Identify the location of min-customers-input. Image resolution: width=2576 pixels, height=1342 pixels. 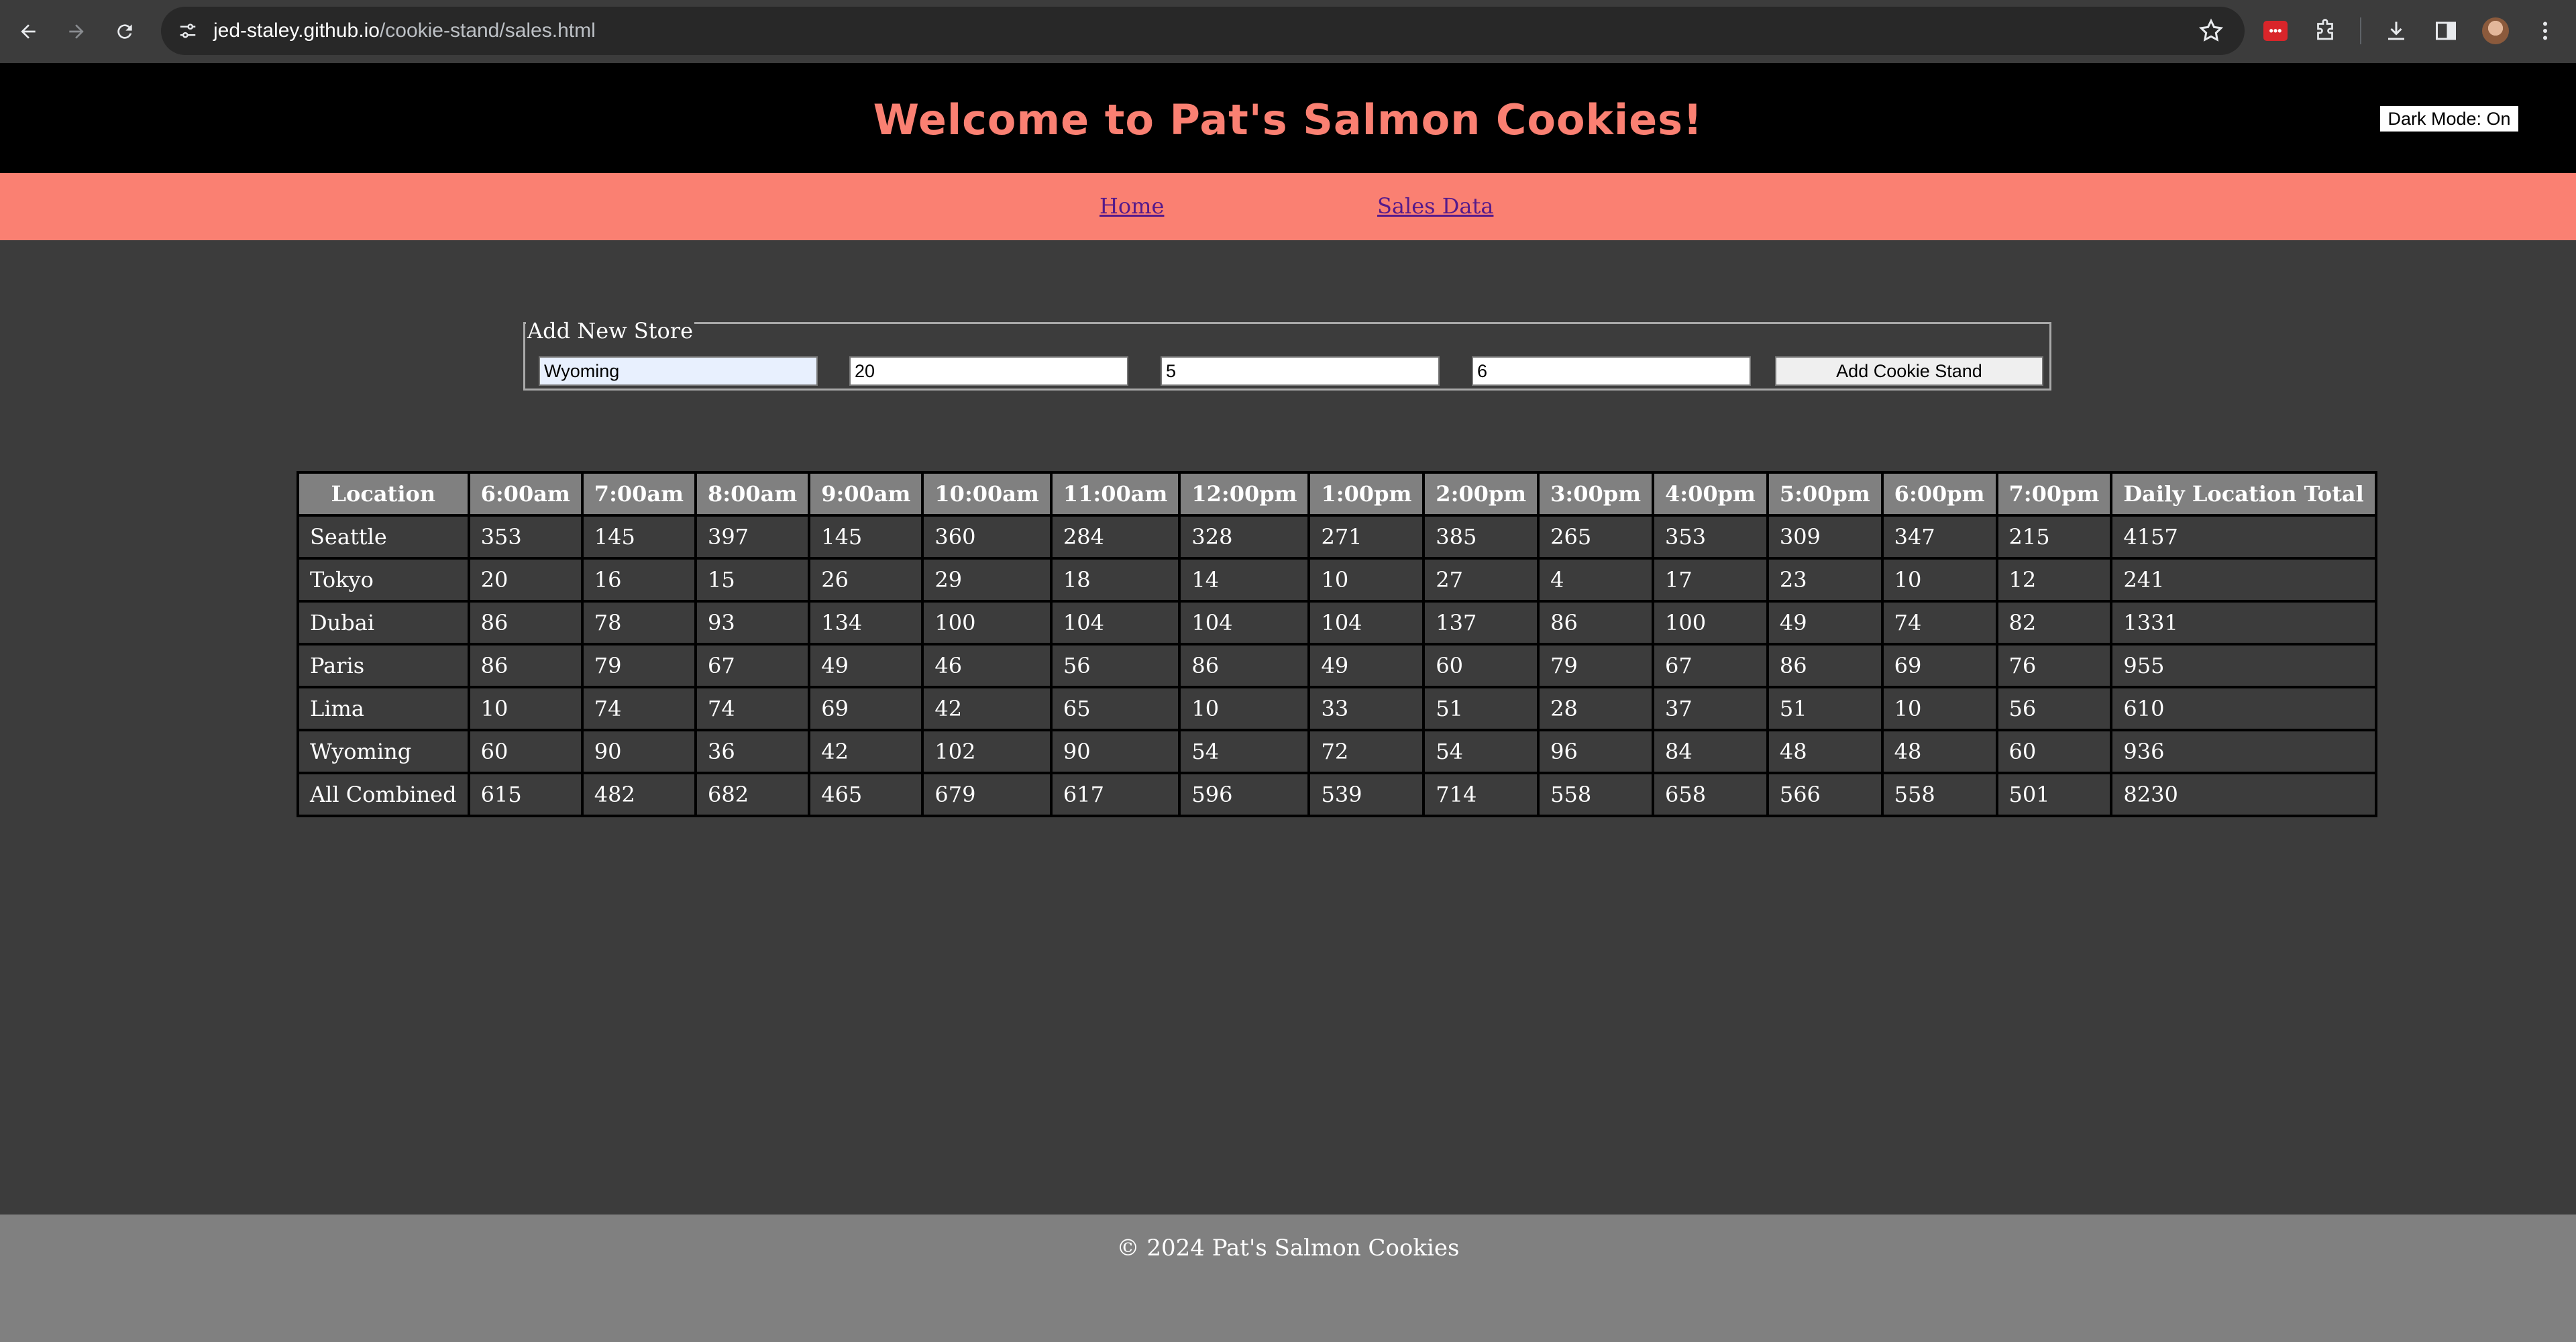
(988, 371).